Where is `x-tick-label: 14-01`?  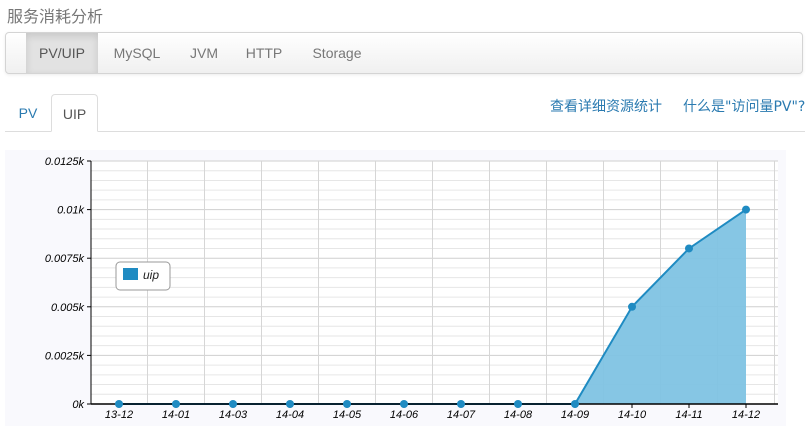 x-tick-label: 14-01 is located at coordinates (176, 415).